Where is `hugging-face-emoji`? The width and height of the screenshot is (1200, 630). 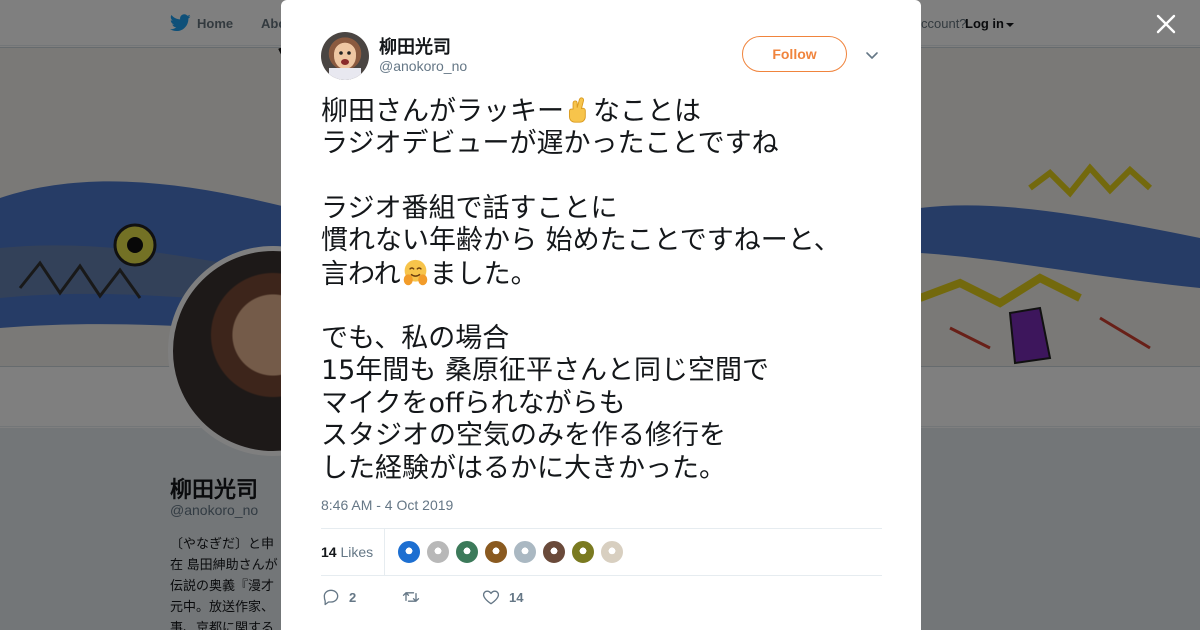 hugging-face-emoji is located at coordinates (415, 274).